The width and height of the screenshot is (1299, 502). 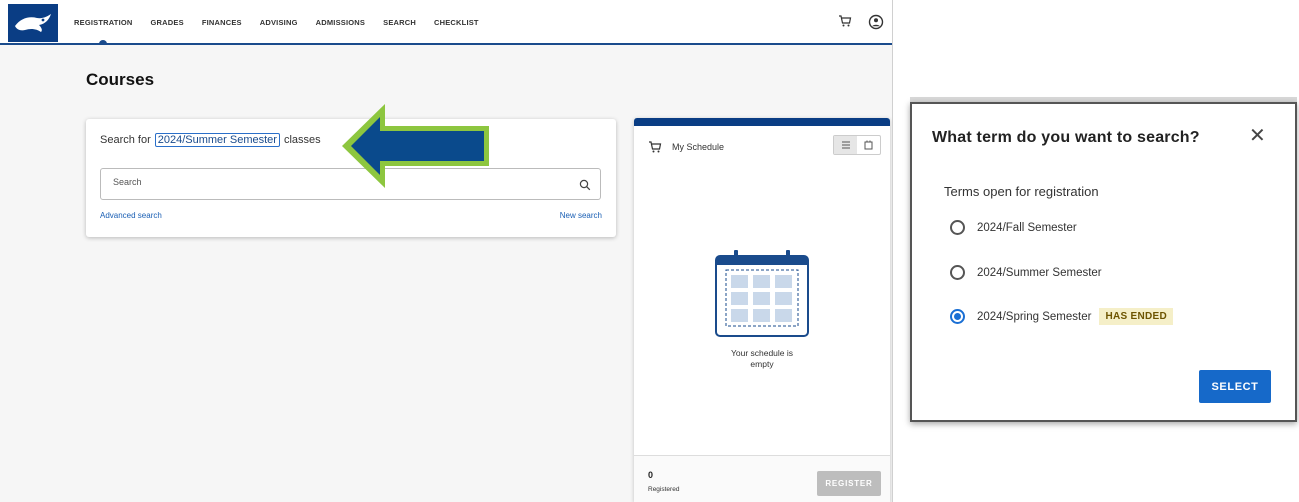 What do you see at coordinates (222, 22) in the screenshot?
I see `nav-finances: FINANCES` at bounding box center [222, 22].